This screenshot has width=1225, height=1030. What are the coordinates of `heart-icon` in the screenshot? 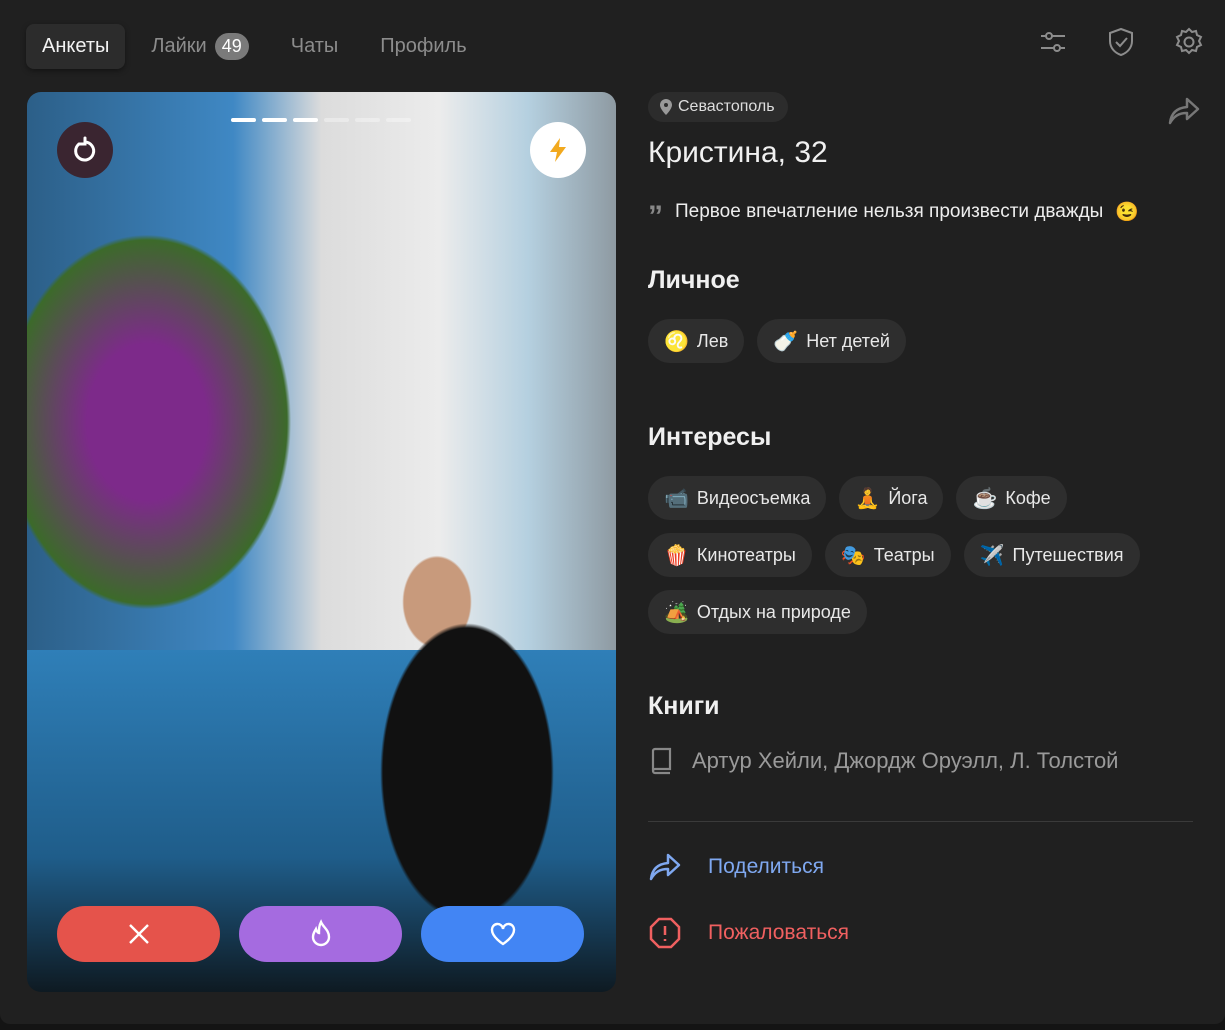 It's located at (502, 934).